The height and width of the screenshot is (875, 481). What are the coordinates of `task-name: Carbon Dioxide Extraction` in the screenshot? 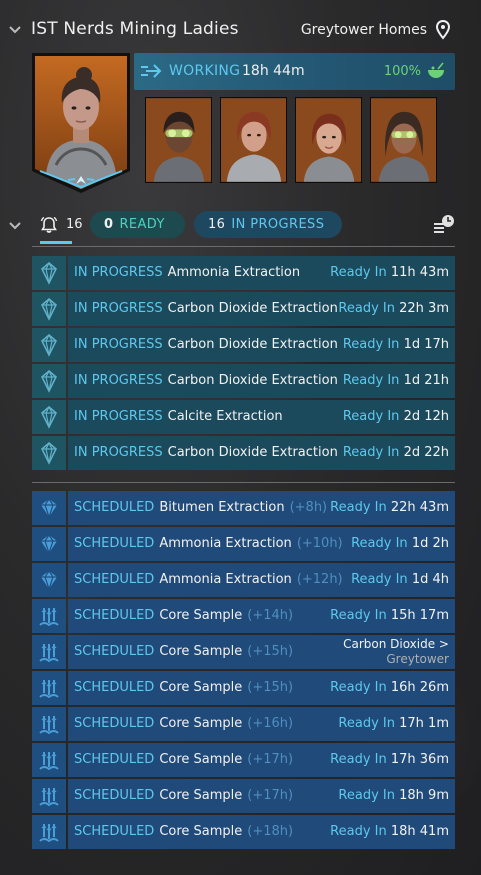 It's located at (252, 344).